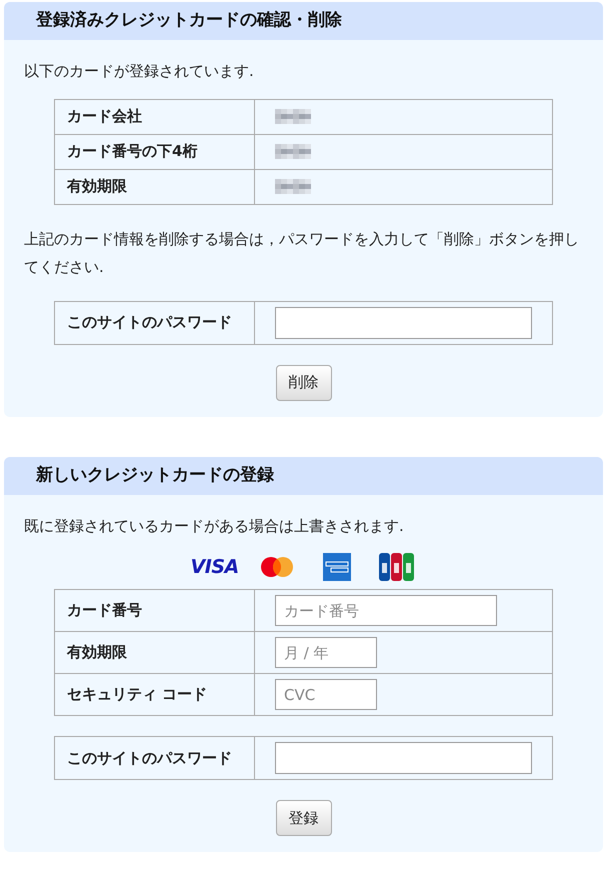  What do you see at coordinates (189, 20) in the screenshot?
I see `section-title: 登録済みクレジットカードの確認・削除` at bounding box center [189, 20].